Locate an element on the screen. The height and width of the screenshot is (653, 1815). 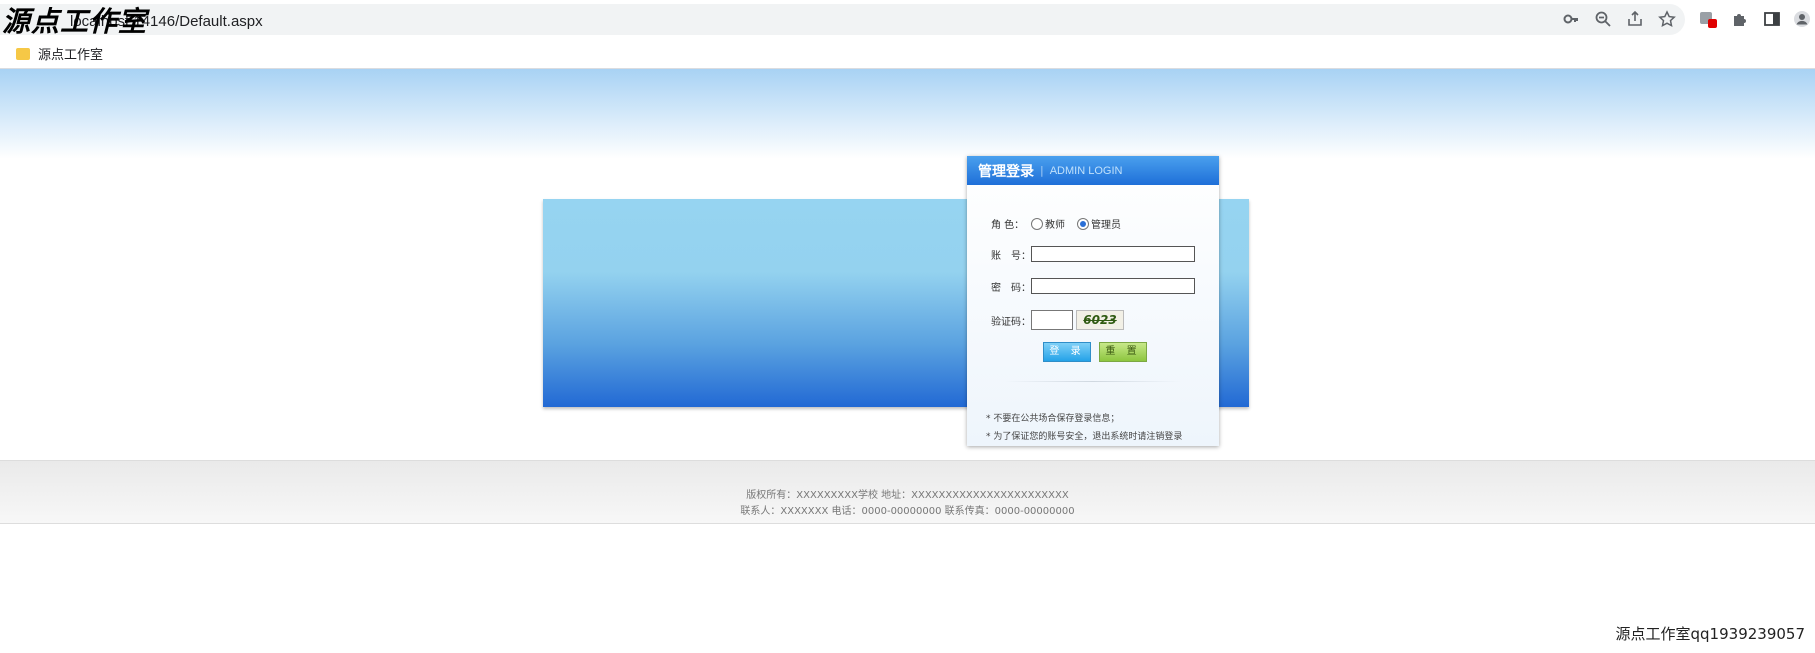
login-header: 管理登录 | ADMIN LOGIN is located at coordinates (1093, 170).